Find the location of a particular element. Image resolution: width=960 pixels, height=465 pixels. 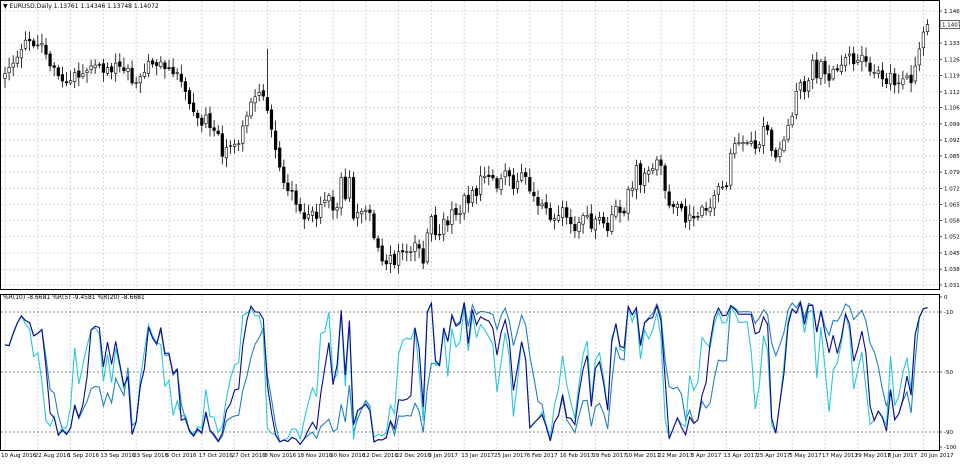

oscillator-axis-label: 0 is located at coordinates (946, 298).